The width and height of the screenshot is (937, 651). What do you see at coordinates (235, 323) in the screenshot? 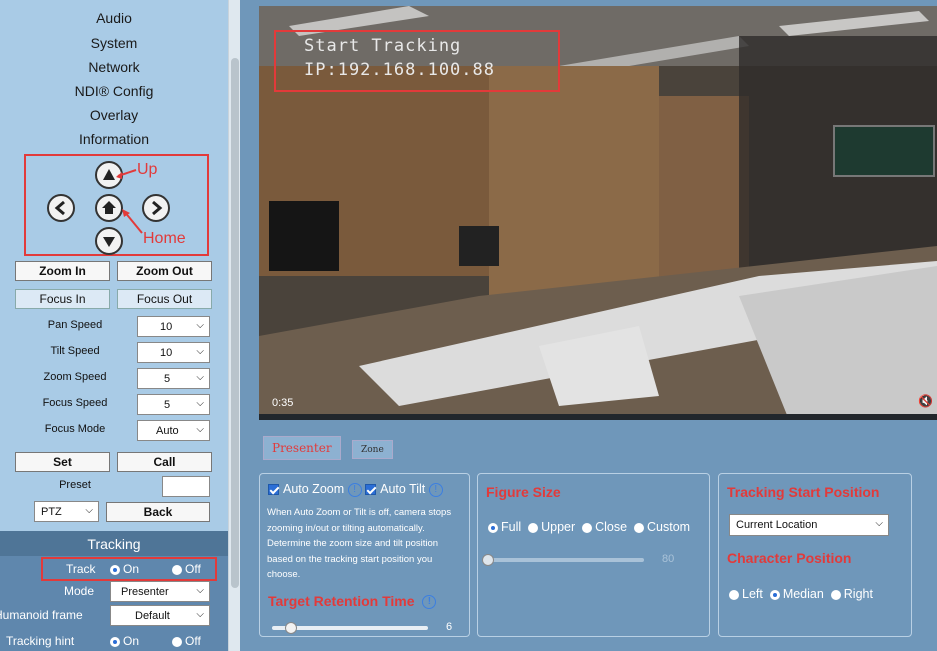
I see `scrollbar-thumb` at bounding box center [235, 323].